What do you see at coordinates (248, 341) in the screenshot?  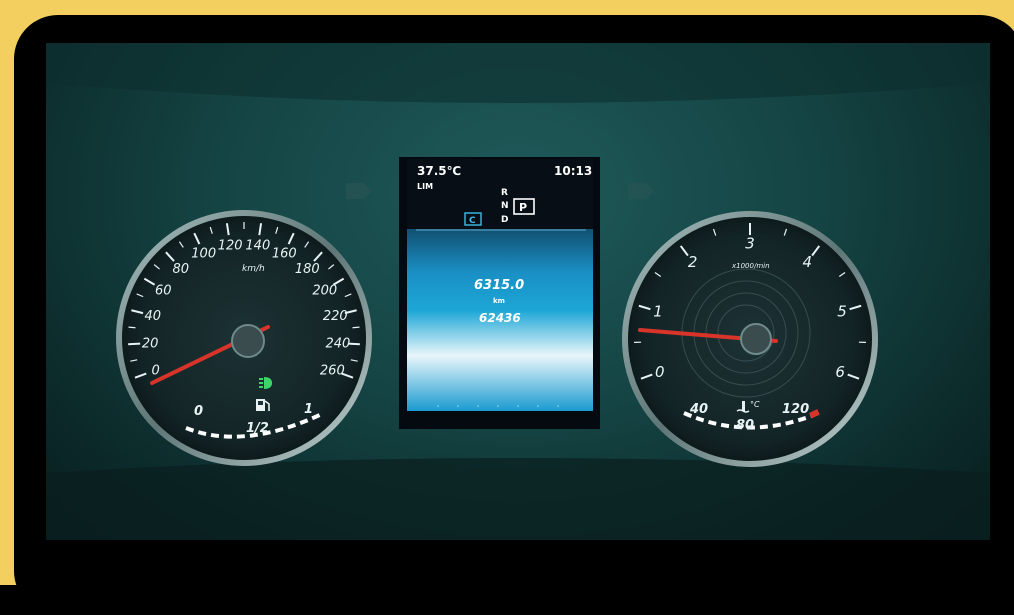 I see `speedometer-hub` at bounding box center [248, 341].